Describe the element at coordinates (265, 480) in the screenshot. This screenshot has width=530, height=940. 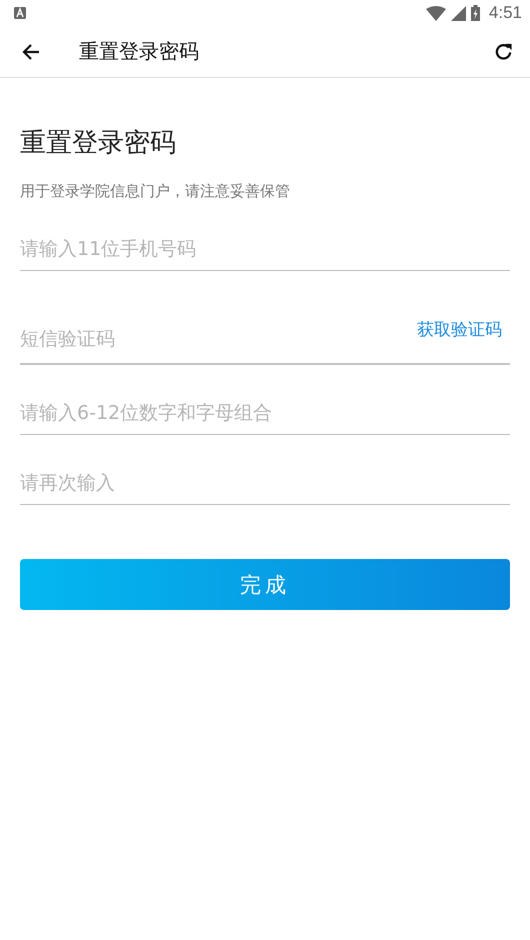
I see `input-field: 请再次输入` at that location.